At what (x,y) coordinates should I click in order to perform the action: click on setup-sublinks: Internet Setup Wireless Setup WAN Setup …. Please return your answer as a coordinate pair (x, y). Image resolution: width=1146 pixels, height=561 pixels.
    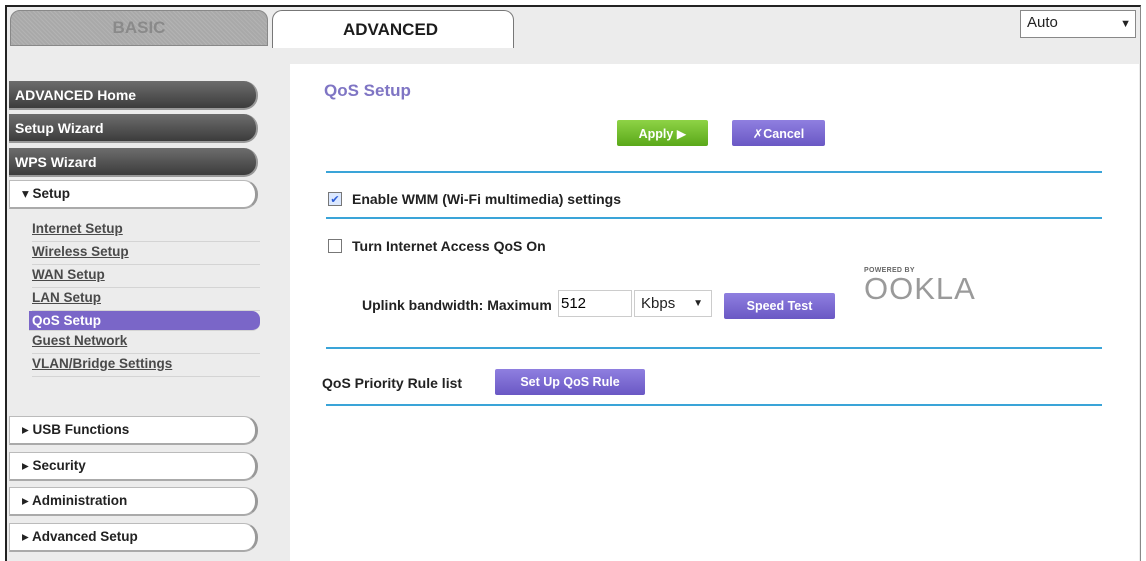
    Looking at the image, I should click on (144, 298).